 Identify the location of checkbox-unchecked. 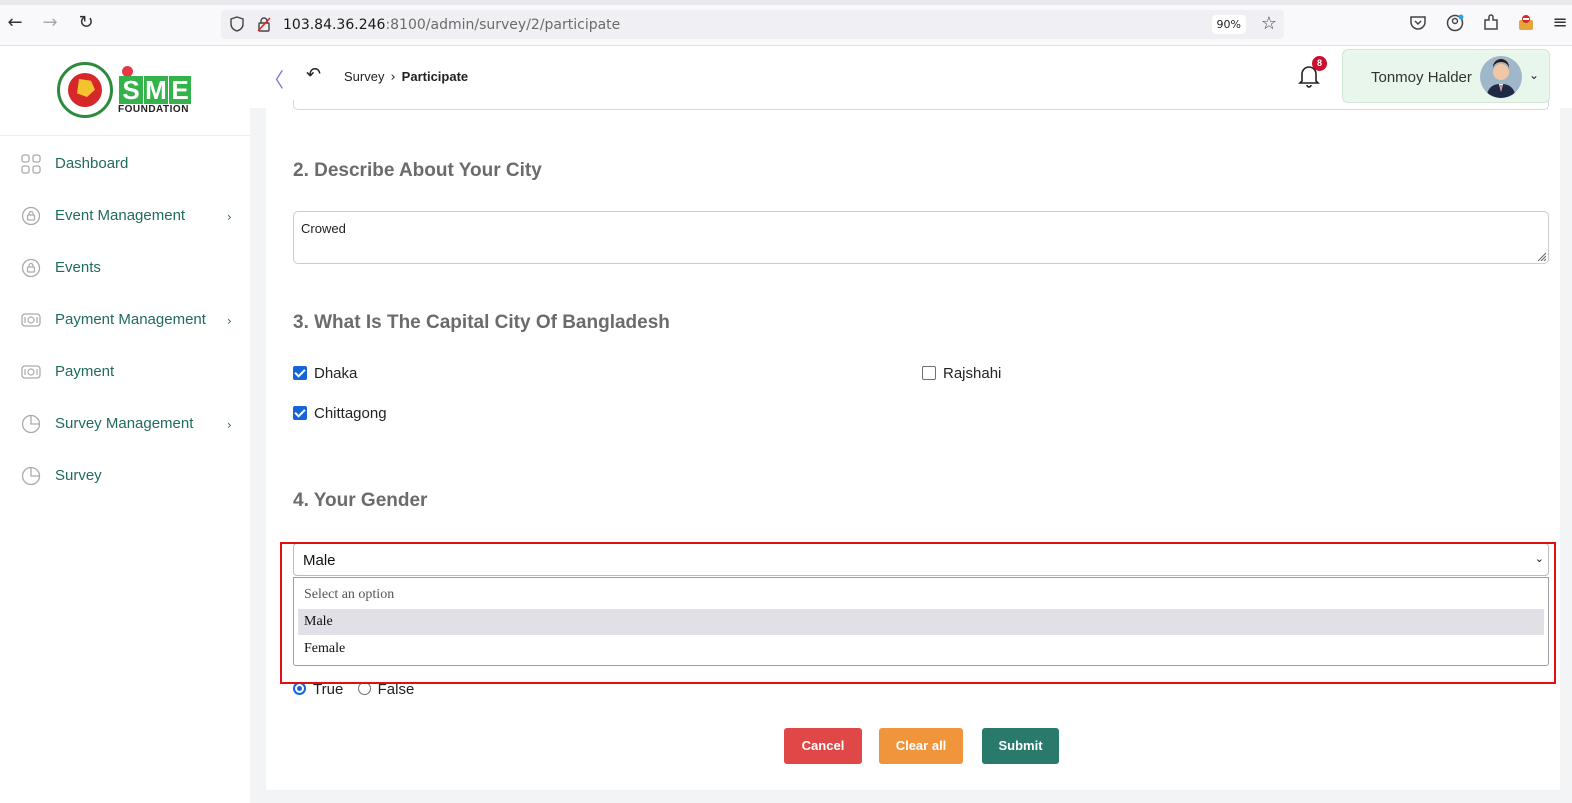
(929, 373).